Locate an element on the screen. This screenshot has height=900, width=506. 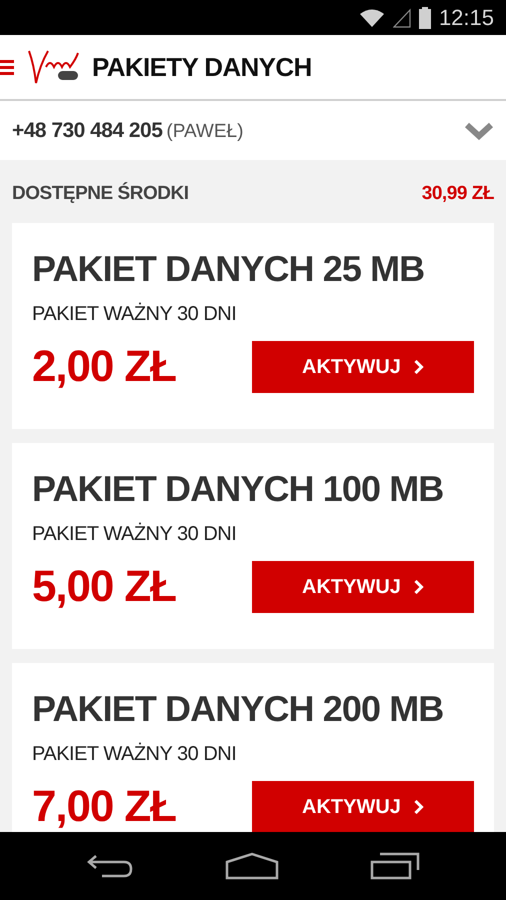
account-name: (PAWEŁ) is located at coordinates (205, 132).